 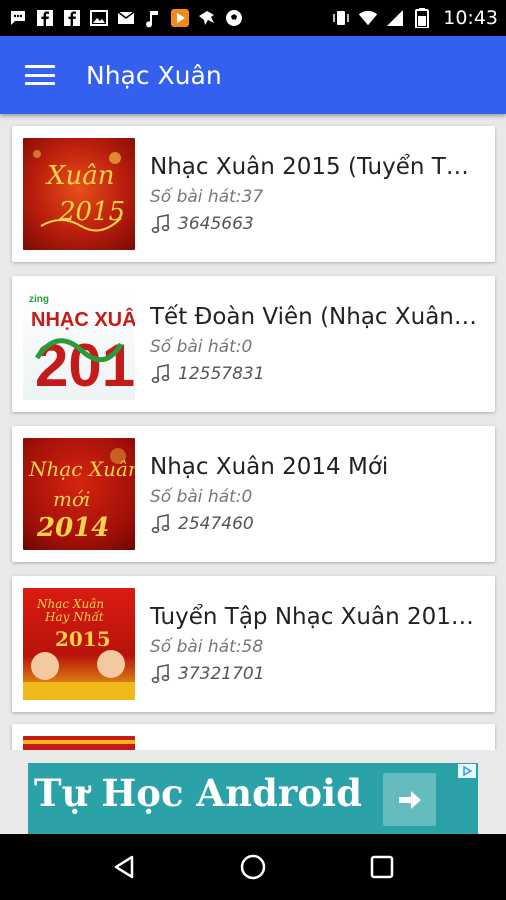 I want to click on ad-banner: Tự Học Android, so click(x=253, y=798).